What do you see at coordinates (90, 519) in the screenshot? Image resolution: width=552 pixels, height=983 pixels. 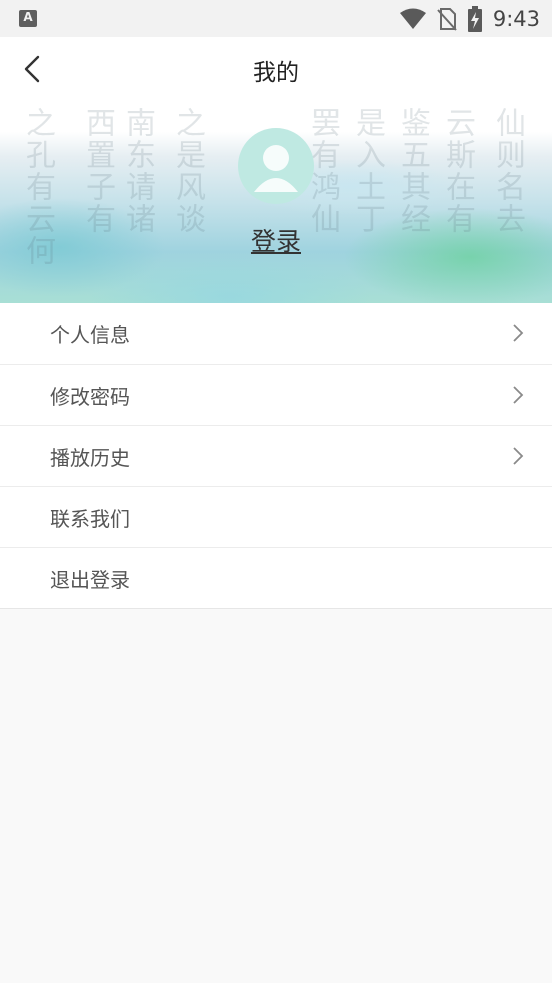 I see `menu-item-label: 联系我们` at bounding box center [90, 519].